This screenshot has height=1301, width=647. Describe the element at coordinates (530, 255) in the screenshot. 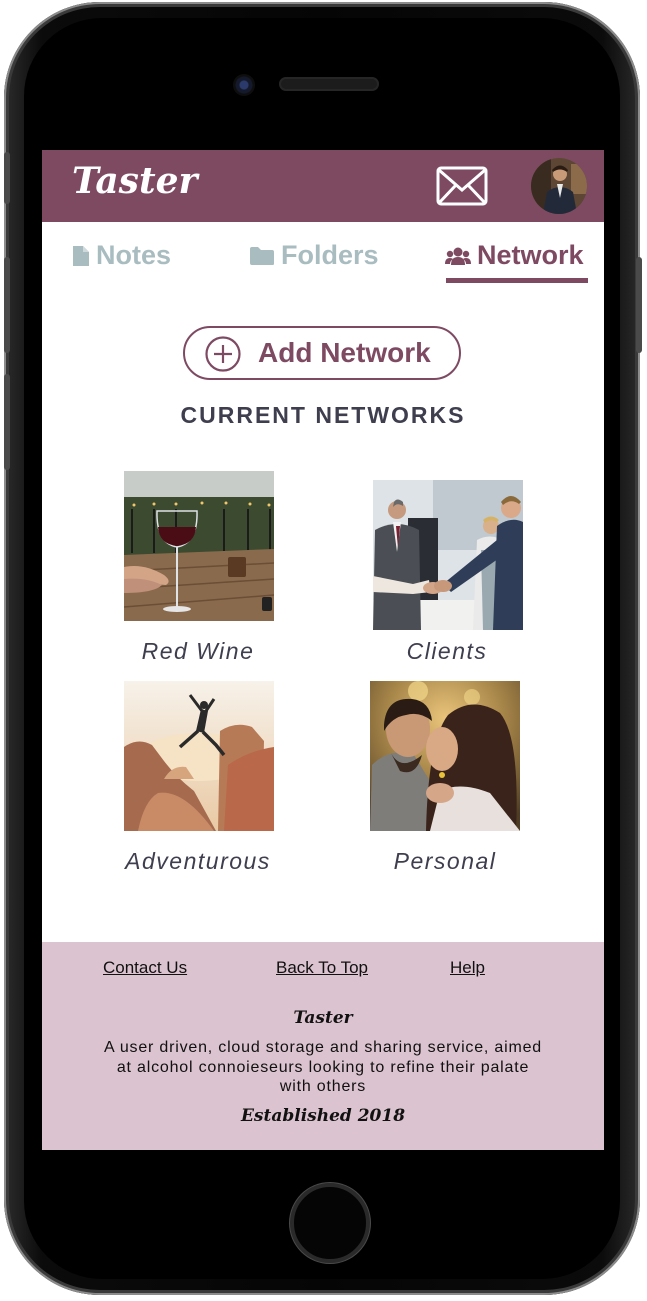

I see `tab-network-label: Network` at that location.